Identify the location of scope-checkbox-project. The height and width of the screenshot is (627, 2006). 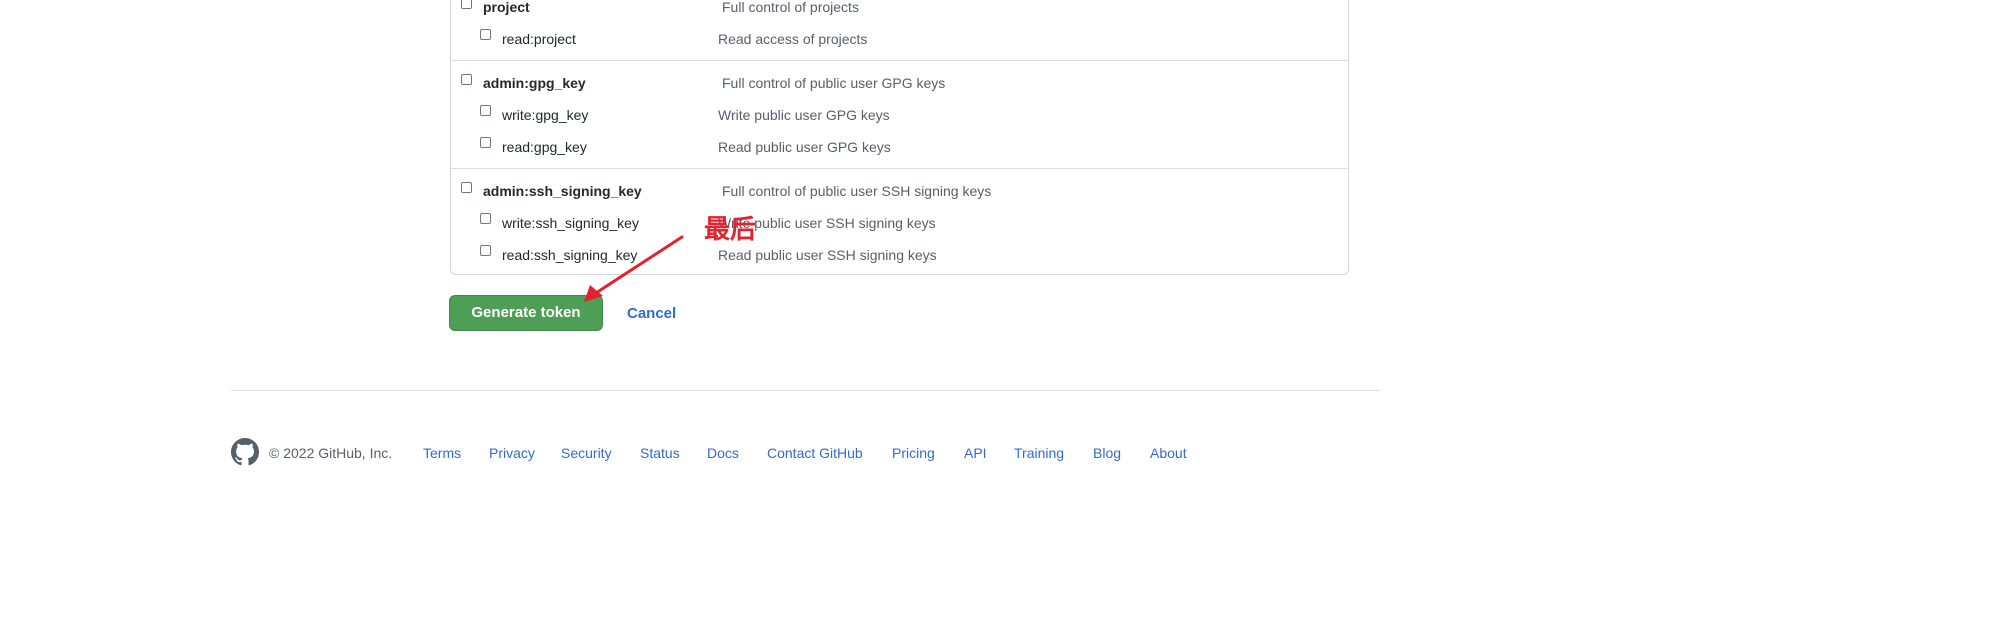
(466, 4).